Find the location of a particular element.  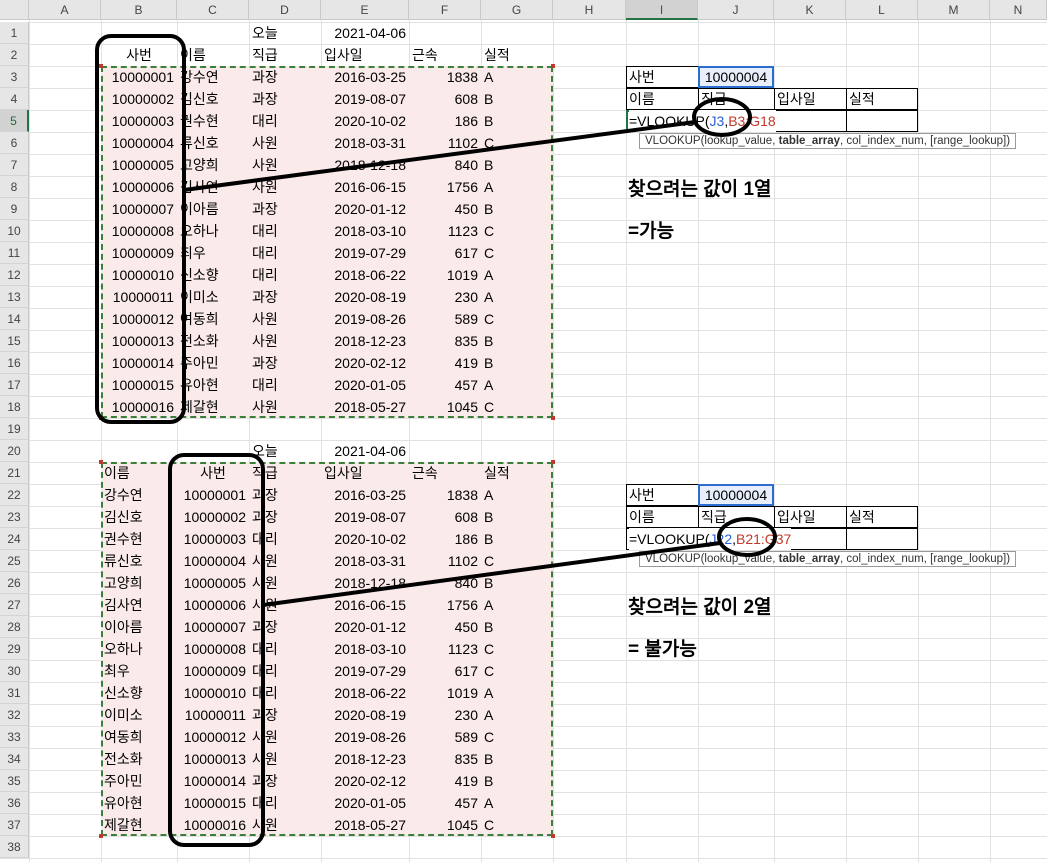

row-header-25: 25 is located at coordinates (14, 561).